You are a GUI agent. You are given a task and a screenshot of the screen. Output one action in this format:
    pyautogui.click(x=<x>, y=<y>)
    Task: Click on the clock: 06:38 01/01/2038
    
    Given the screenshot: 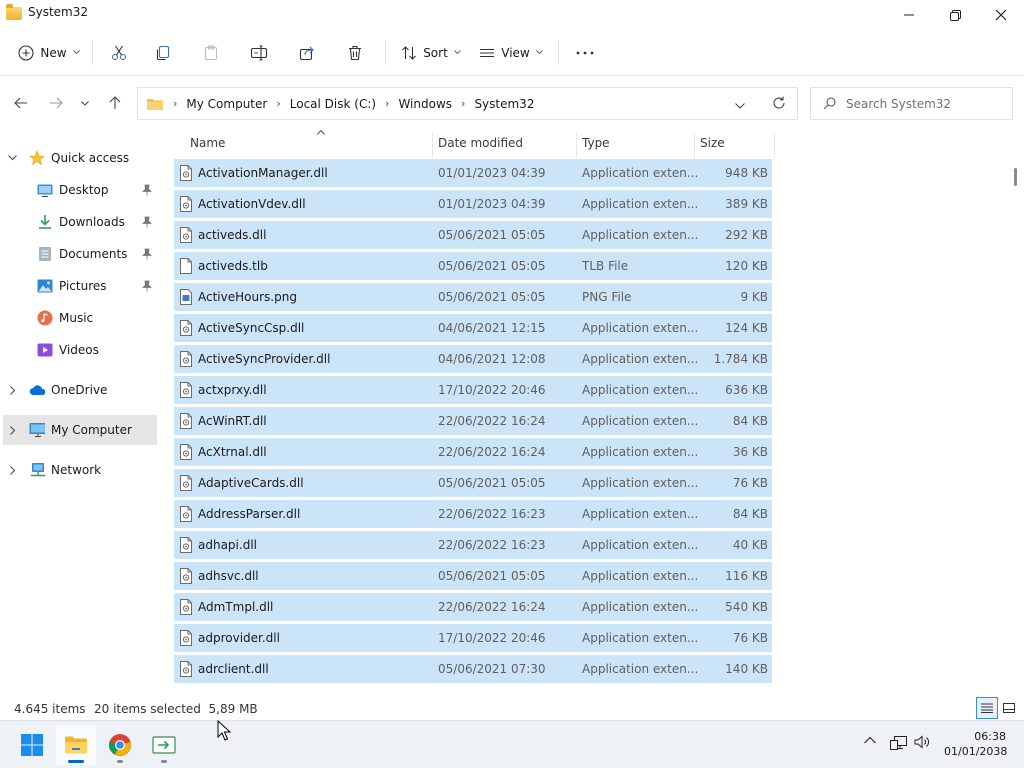 What is the action you would take?
    pyautogui.click(x=975, y=744)
    